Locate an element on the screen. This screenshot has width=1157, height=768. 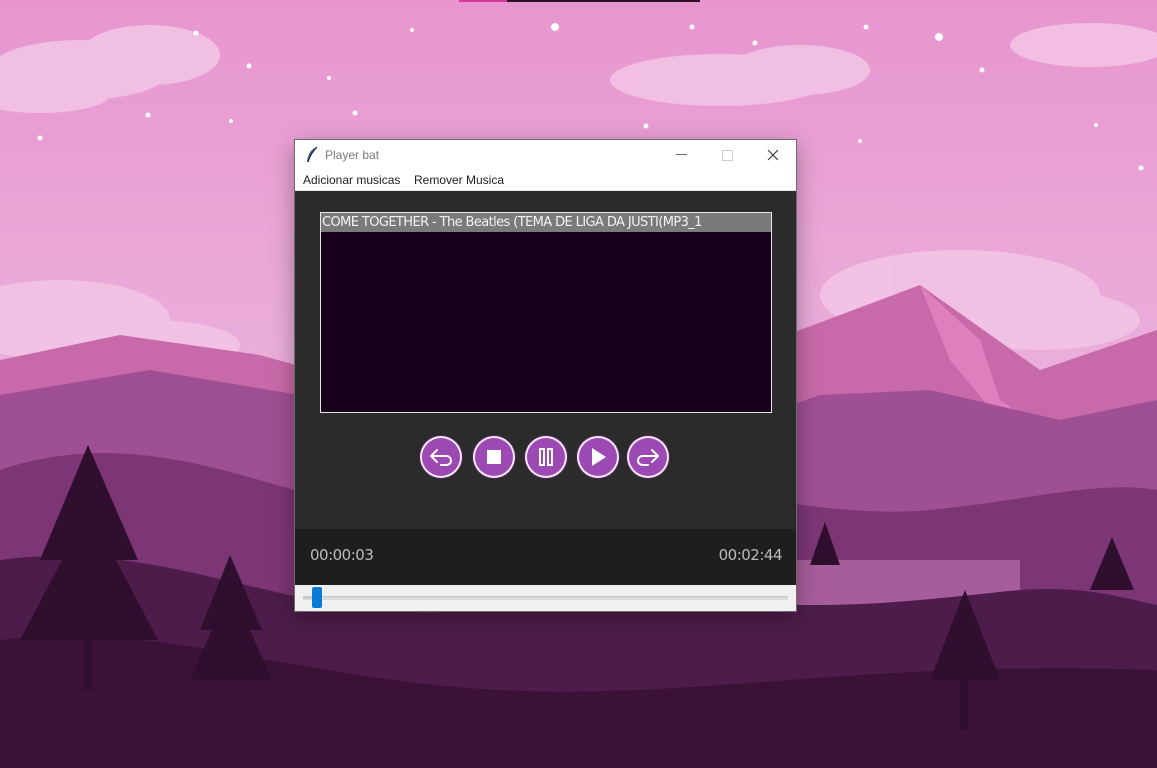
pause-button is located at coordinates (546, 457).